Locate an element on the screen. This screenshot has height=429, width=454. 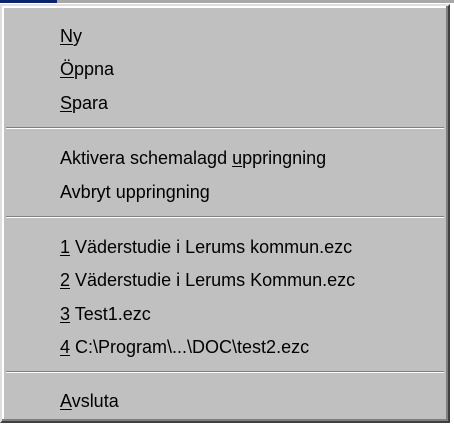
active-menu-title-edge is located at coordinates (28, 1).